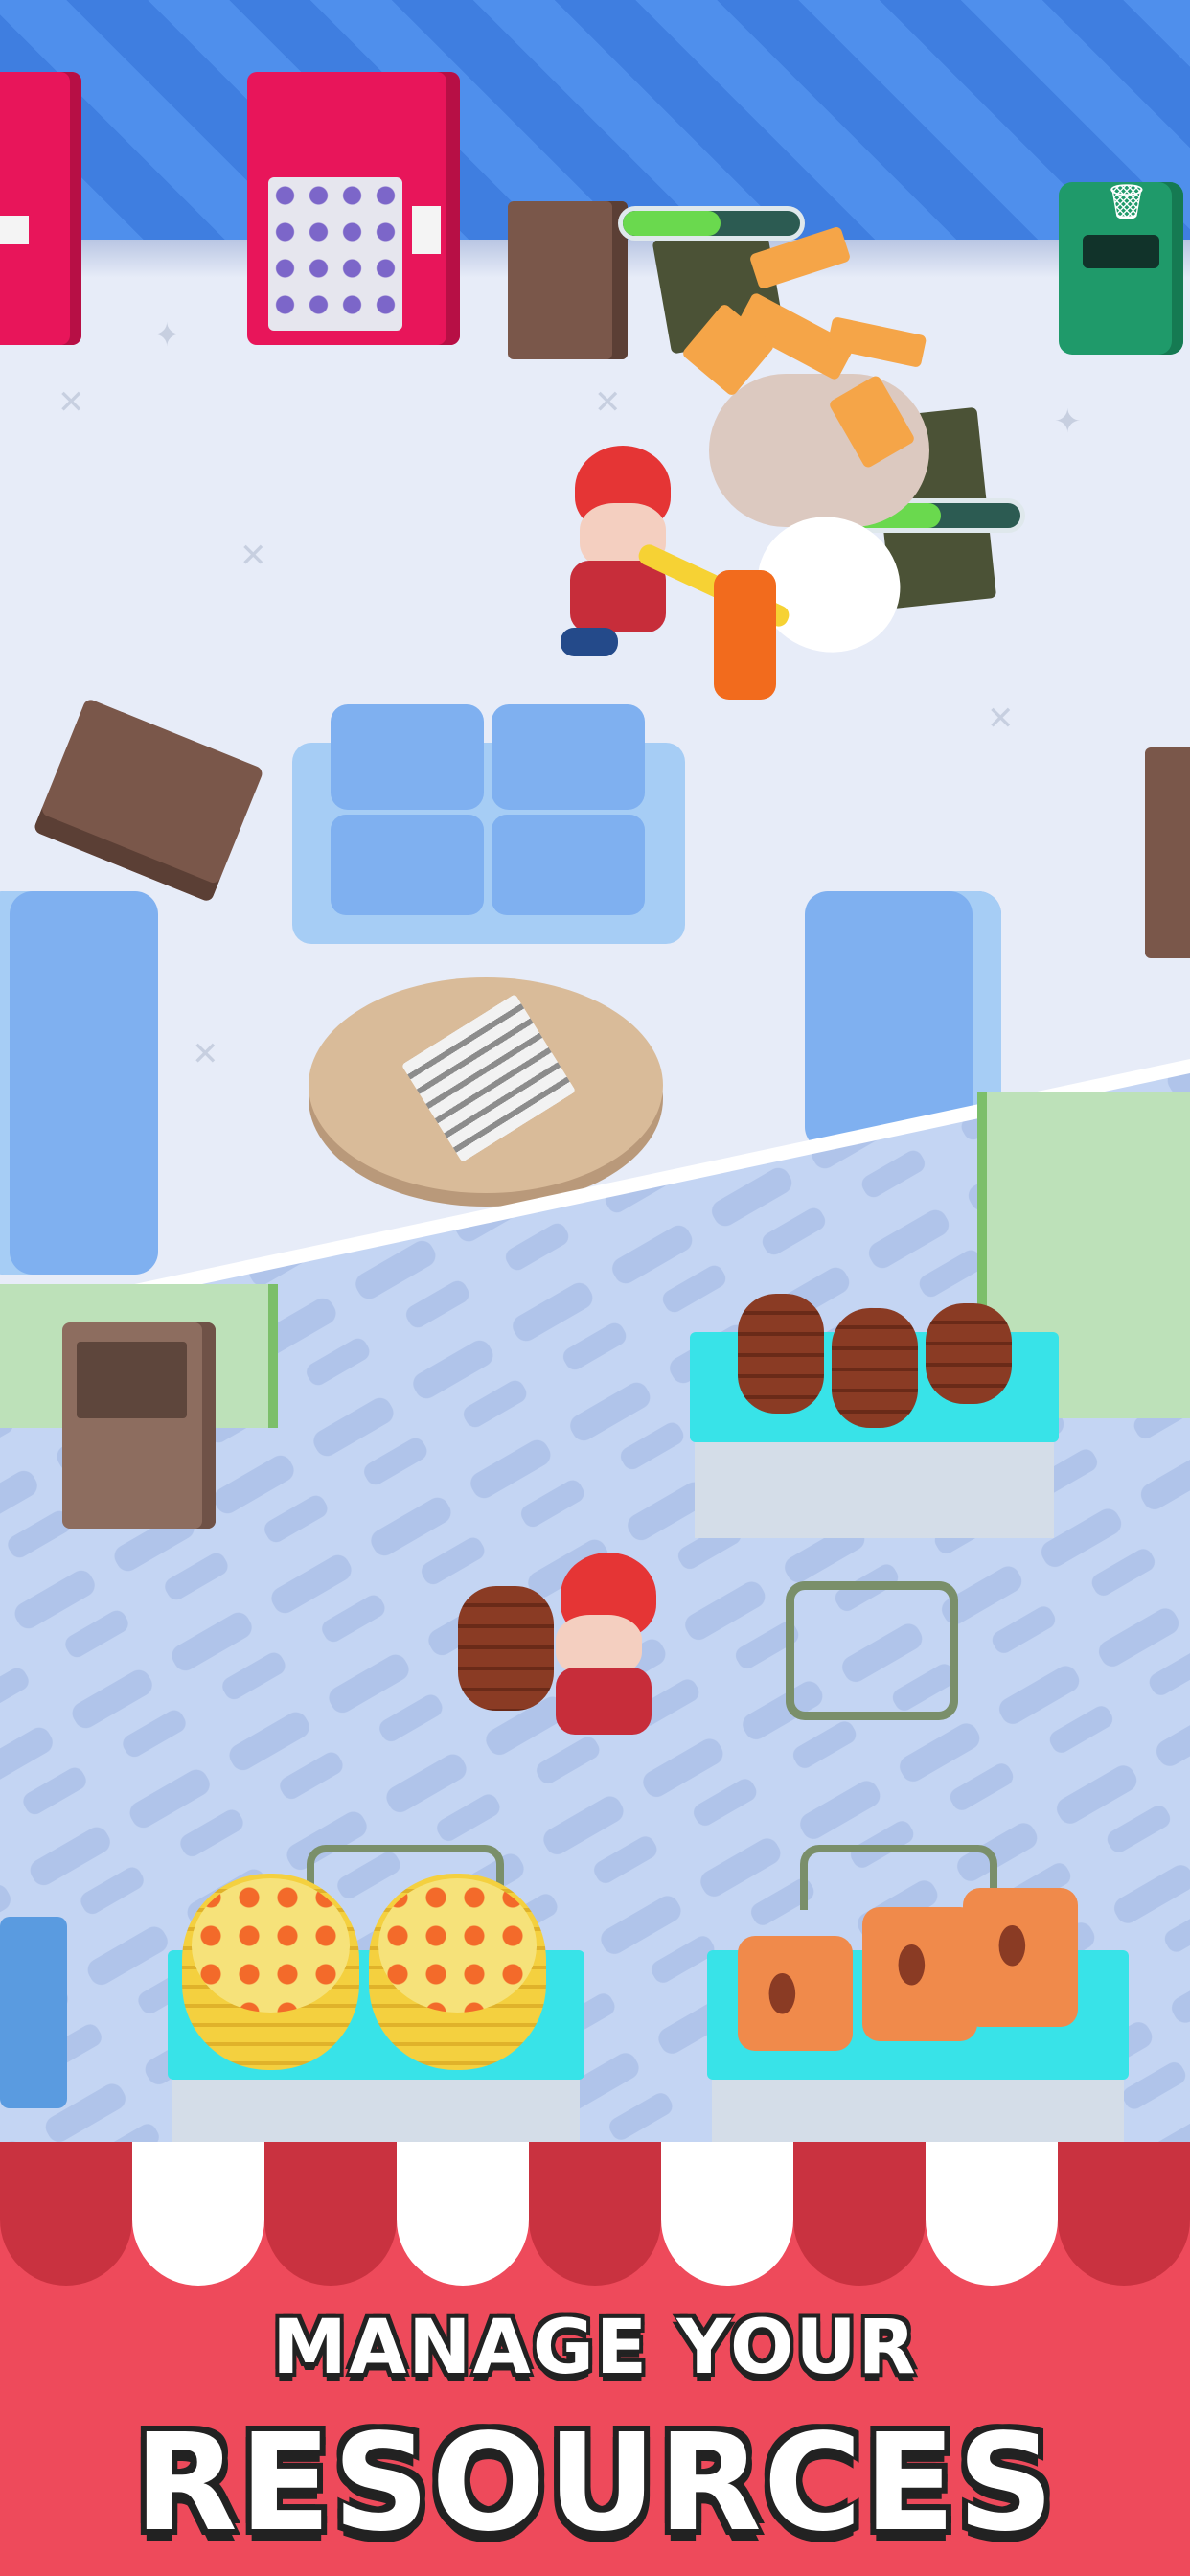 The height and width of the screenshot is (2576, 1190). Describe the element at coordinates (918, 2111) in the screenshot. I see `coffee-counter-shadow` at that location.